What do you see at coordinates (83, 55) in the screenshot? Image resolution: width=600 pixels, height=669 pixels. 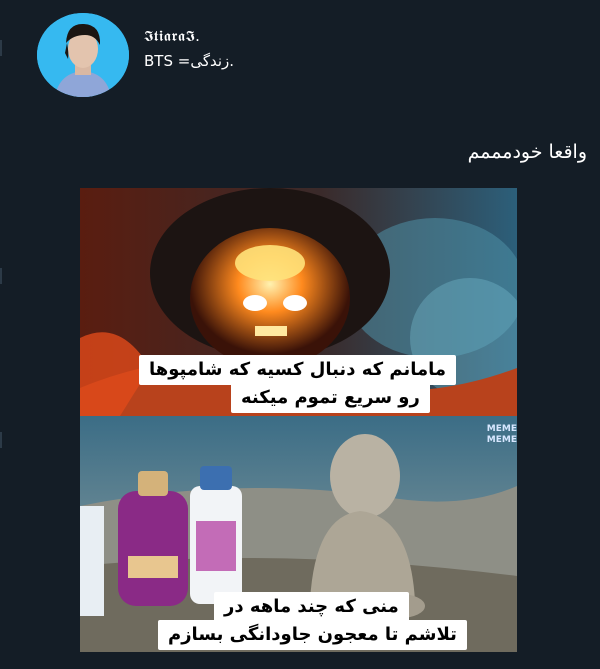 I see `avatar` at bounding box center [83, 55].